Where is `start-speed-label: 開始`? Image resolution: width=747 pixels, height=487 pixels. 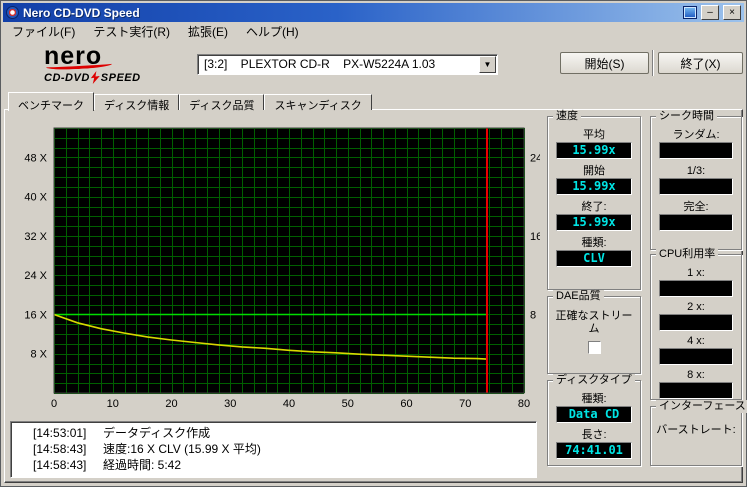
start-speed-label: 開始 is located at coordinates (594, 171).